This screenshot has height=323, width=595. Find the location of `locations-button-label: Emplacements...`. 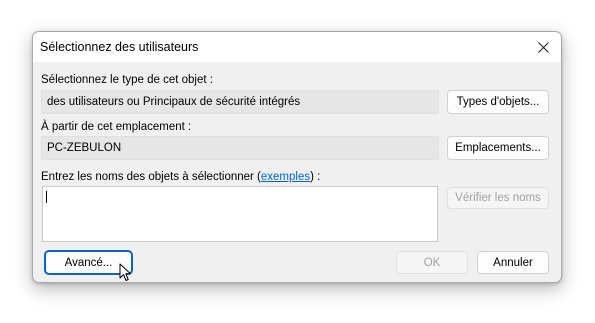

locations-button-label: Emplacements... is located at coordinates (498, 148).